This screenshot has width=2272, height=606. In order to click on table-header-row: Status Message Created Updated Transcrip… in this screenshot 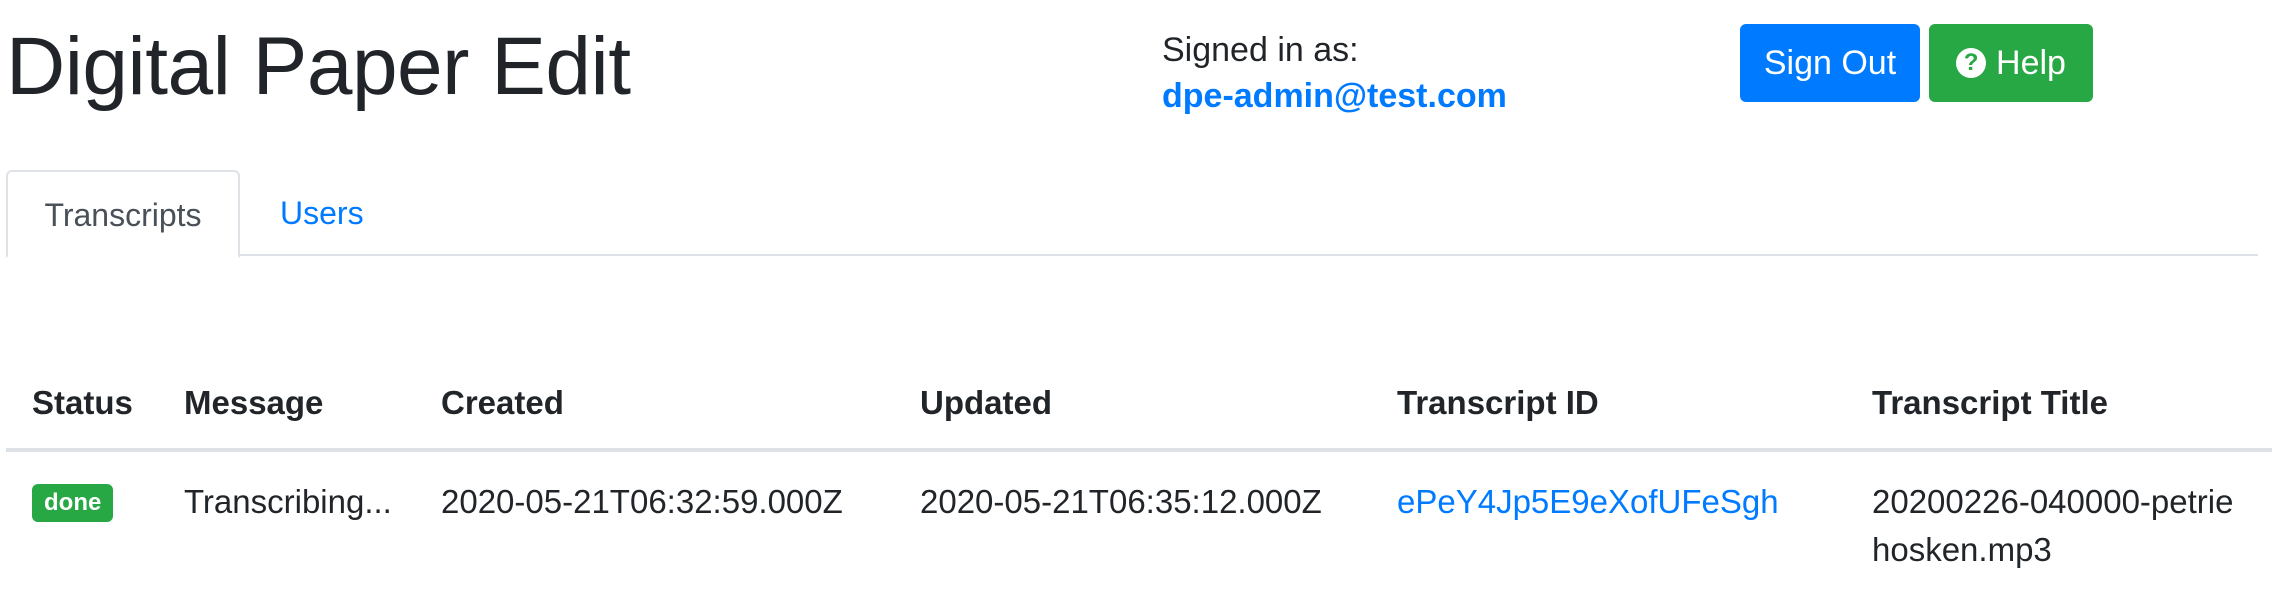, I will do `click(1139, 411)`.